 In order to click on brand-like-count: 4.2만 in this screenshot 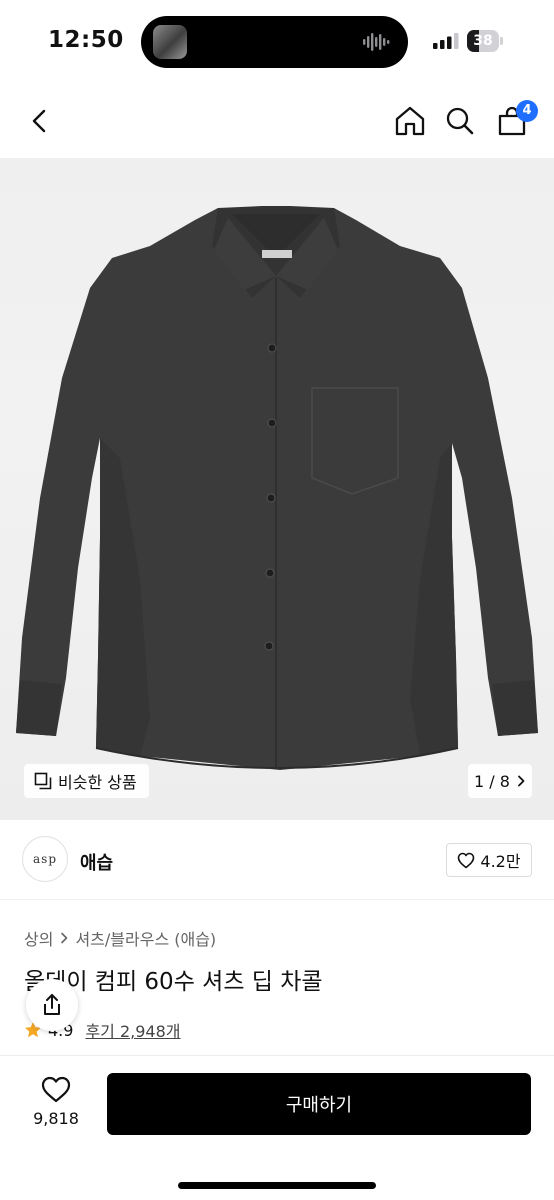, I will do `click(500, 861)`.